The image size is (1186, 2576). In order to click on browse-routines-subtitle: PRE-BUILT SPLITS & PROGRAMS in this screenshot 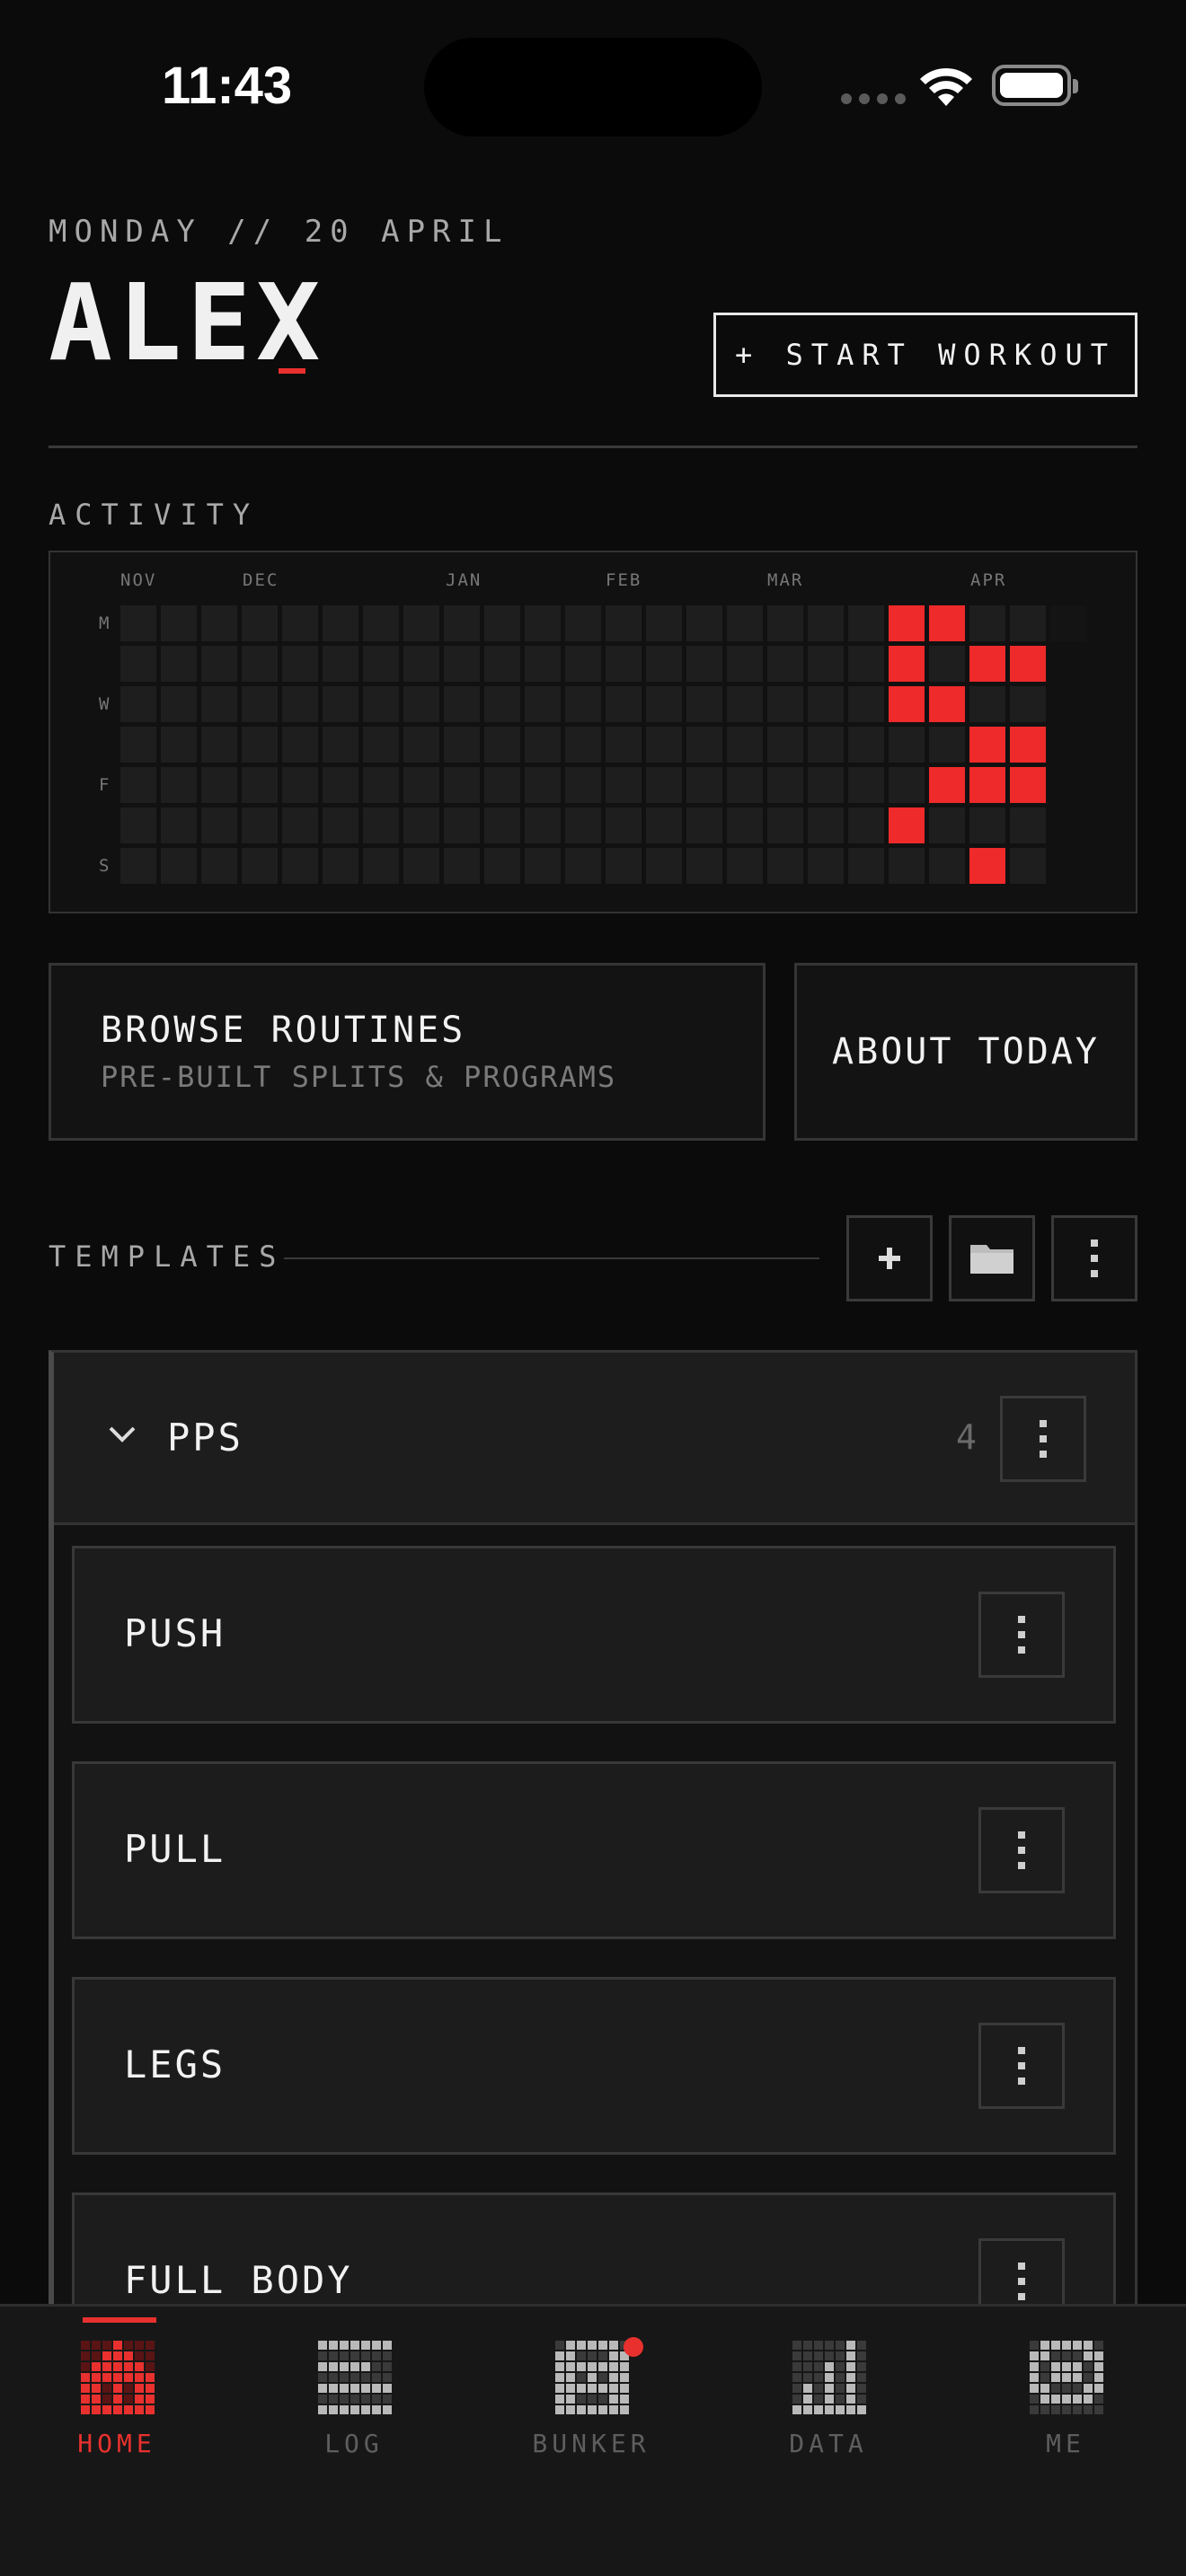, I will do `click(359, 1077)`.